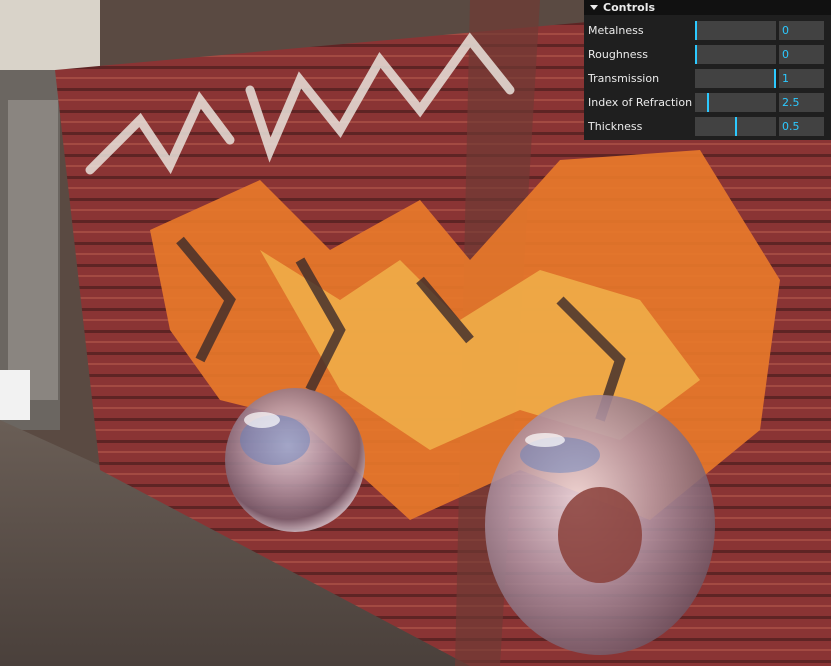  What do you see at coordinates (618, 54) in the screenshot?
I see `roughness-label: Roughness` at bounding box center [618, 54].